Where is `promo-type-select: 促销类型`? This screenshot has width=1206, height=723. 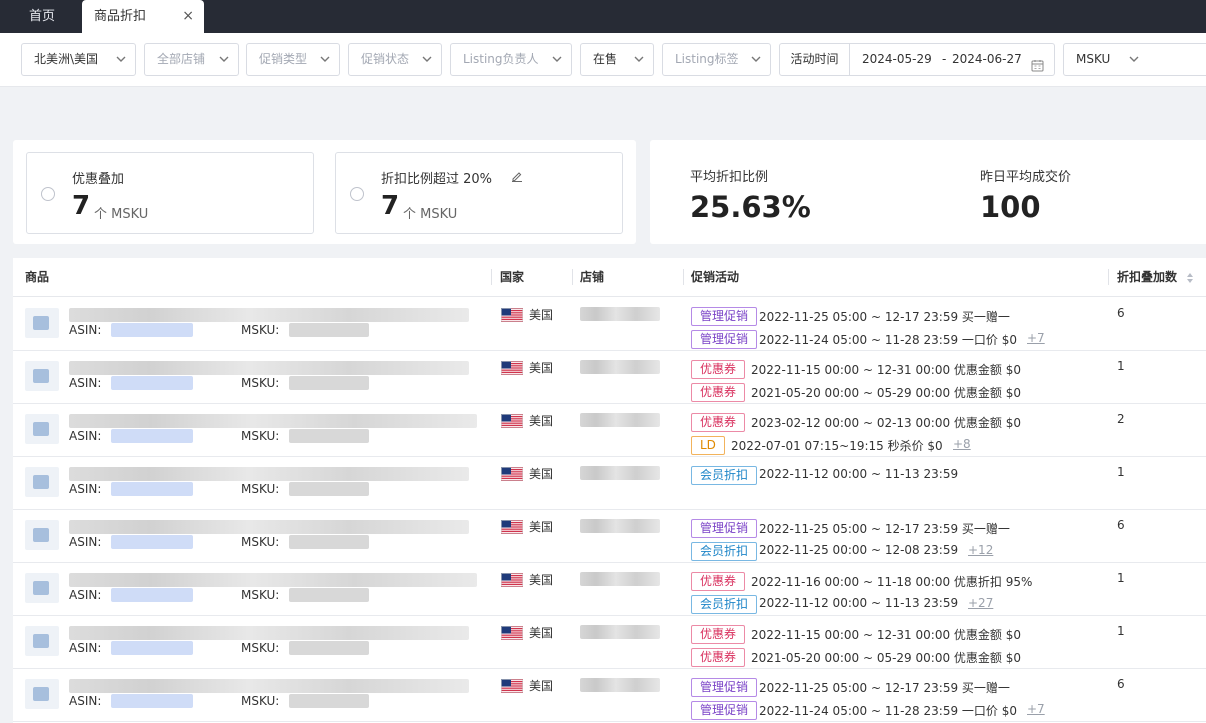
promo-type-select: 促销类型 is located at coordinates (293, 59).